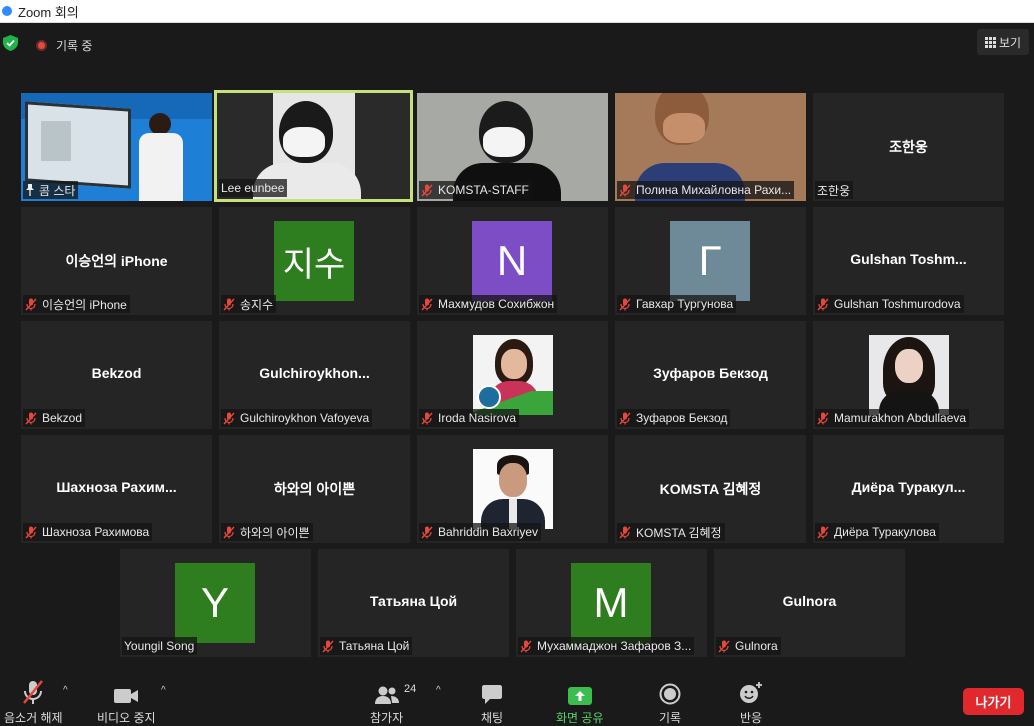  I want to click on participant-name-label: Lee eunbee, so click(253, 188).